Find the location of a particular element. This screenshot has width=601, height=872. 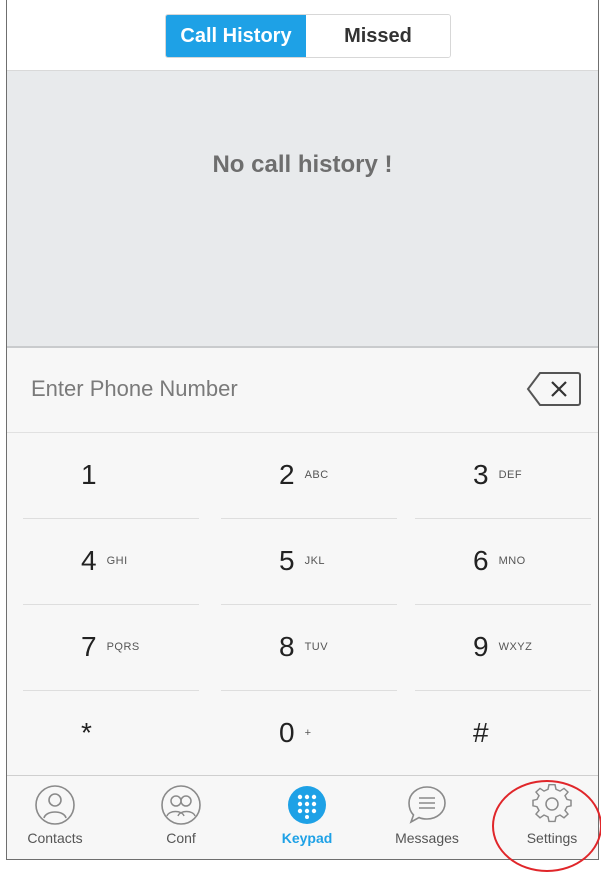

key-digit: 3 is located at coordinates (481, 474).